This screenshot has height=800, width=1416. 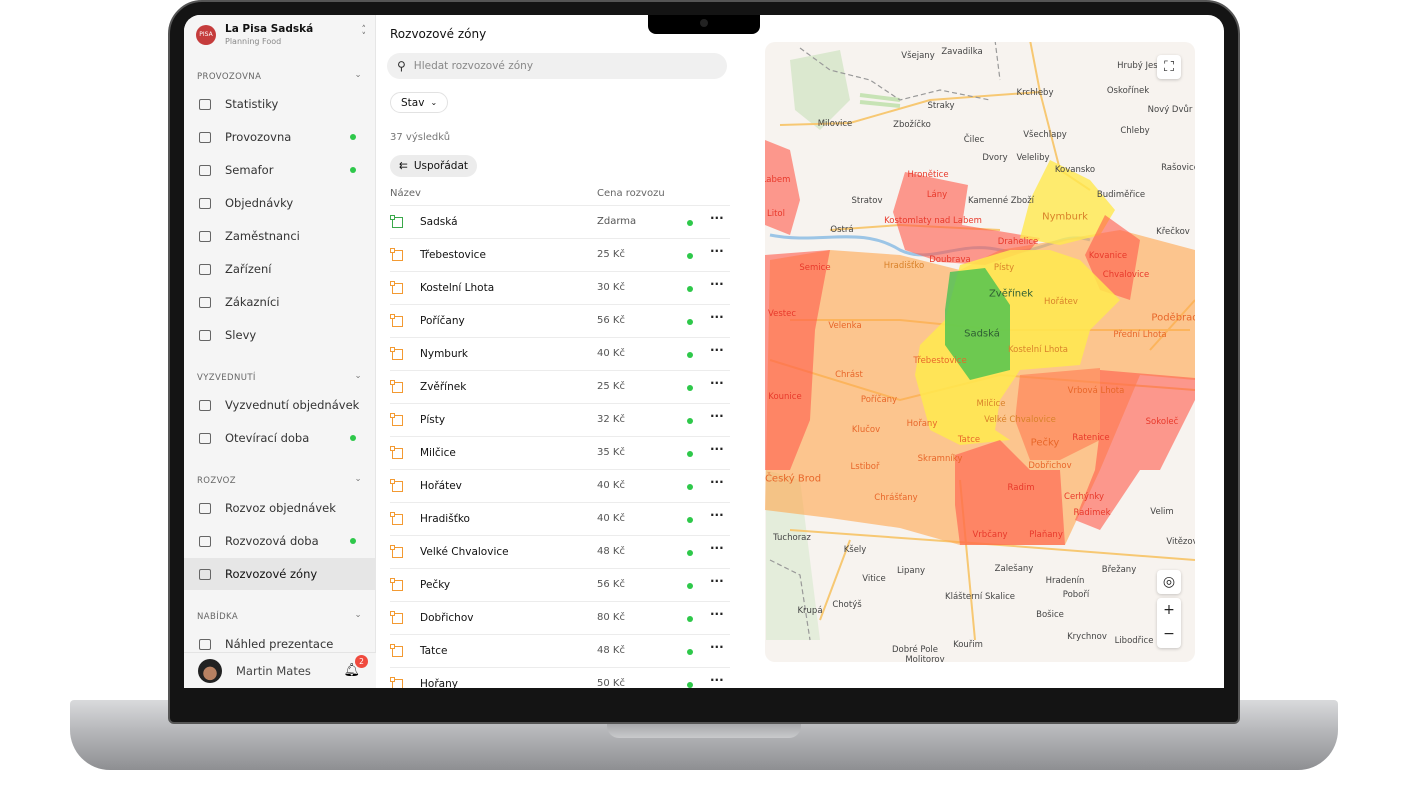 I want to click on walking-icon, so click(x=205, y=405).